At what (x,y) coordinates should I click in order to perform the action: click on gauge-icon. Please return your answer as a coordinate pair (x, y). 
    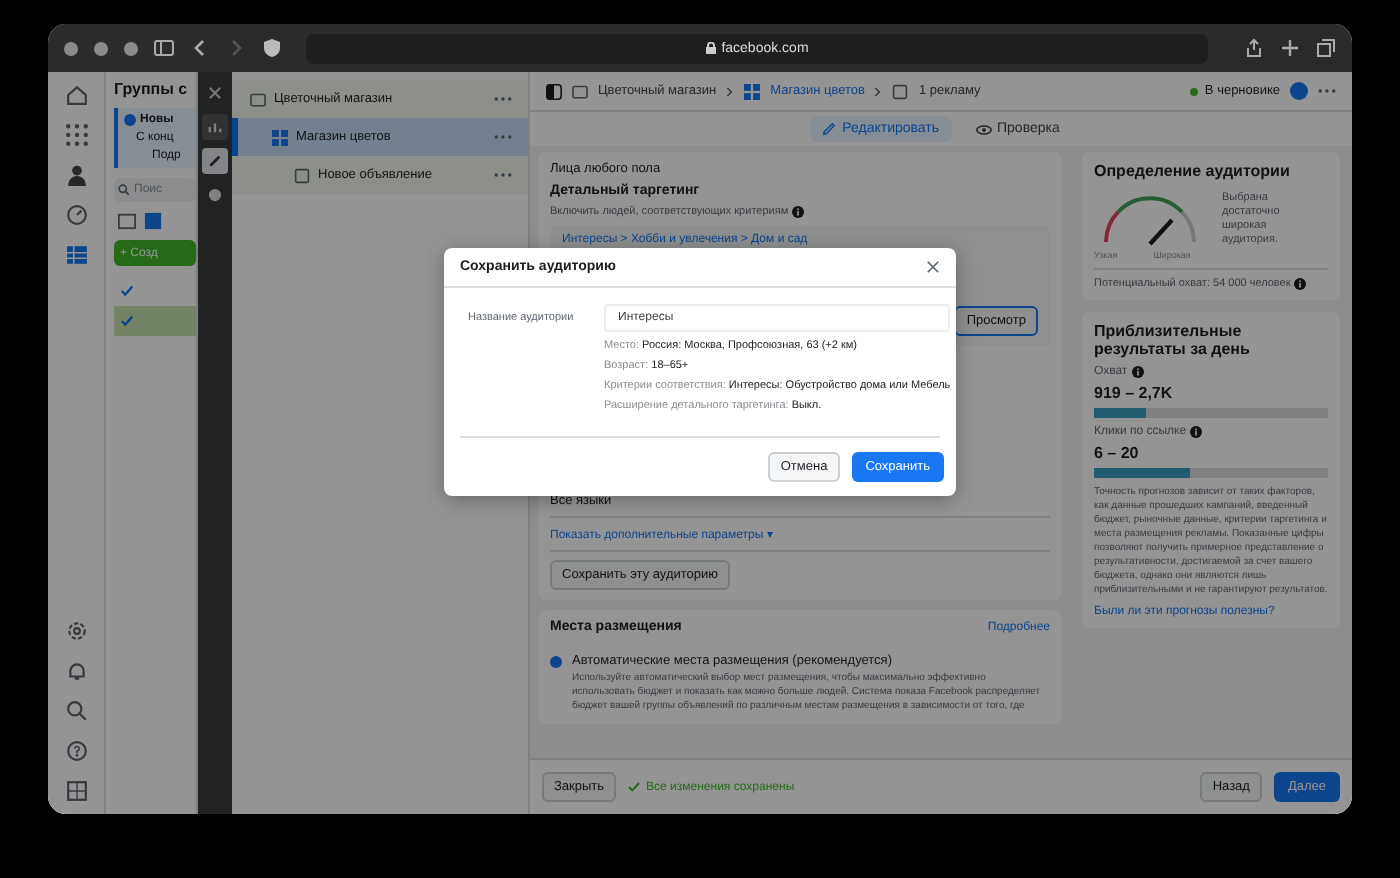
    Looking at the image, I should click on (76, 215).